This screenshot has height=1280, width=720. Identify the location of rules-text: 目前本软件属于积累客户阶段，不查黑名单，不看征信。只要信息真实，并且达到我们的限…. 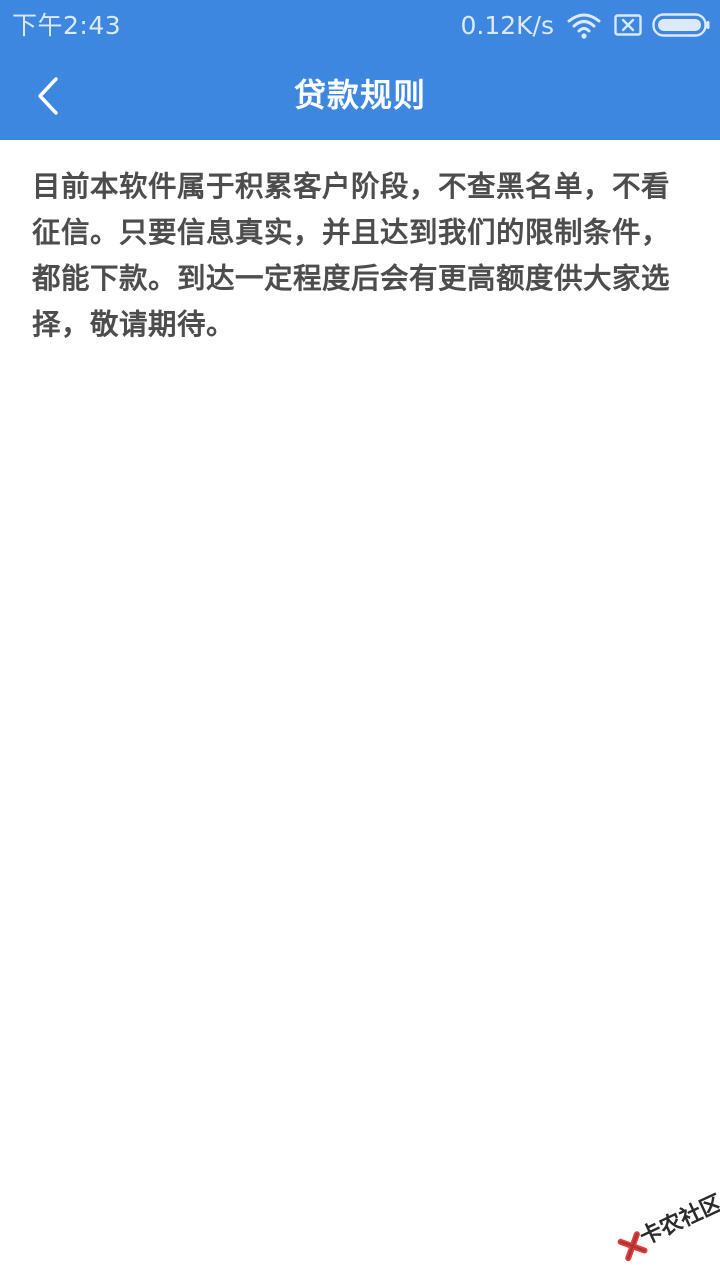
(351, 255).